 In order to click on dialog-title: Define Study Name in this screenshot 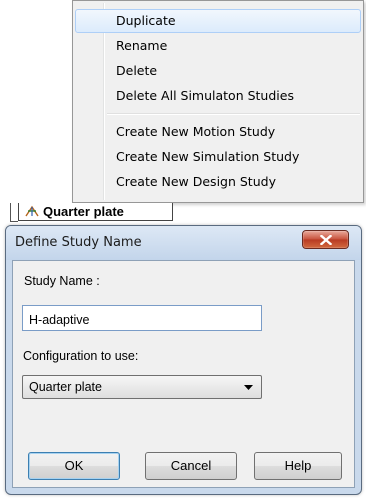, I will do `click(78, 242)`.